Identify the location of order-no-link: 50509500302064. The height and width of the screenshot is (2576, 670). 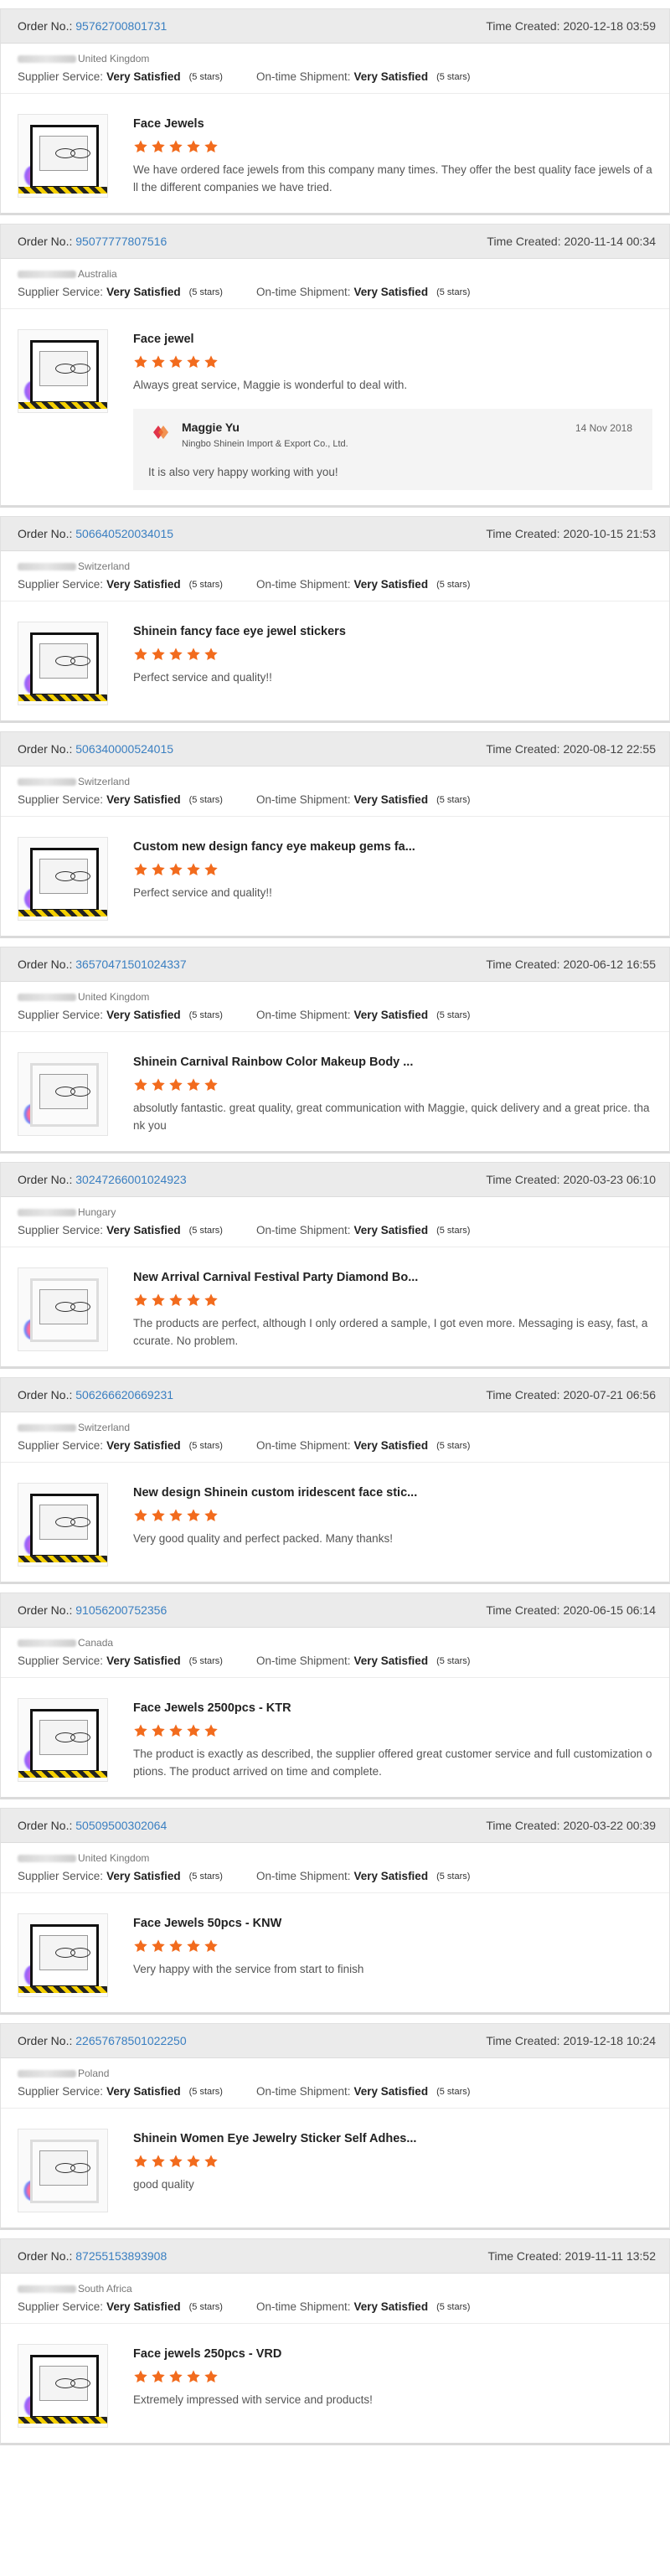
(121, 1825).